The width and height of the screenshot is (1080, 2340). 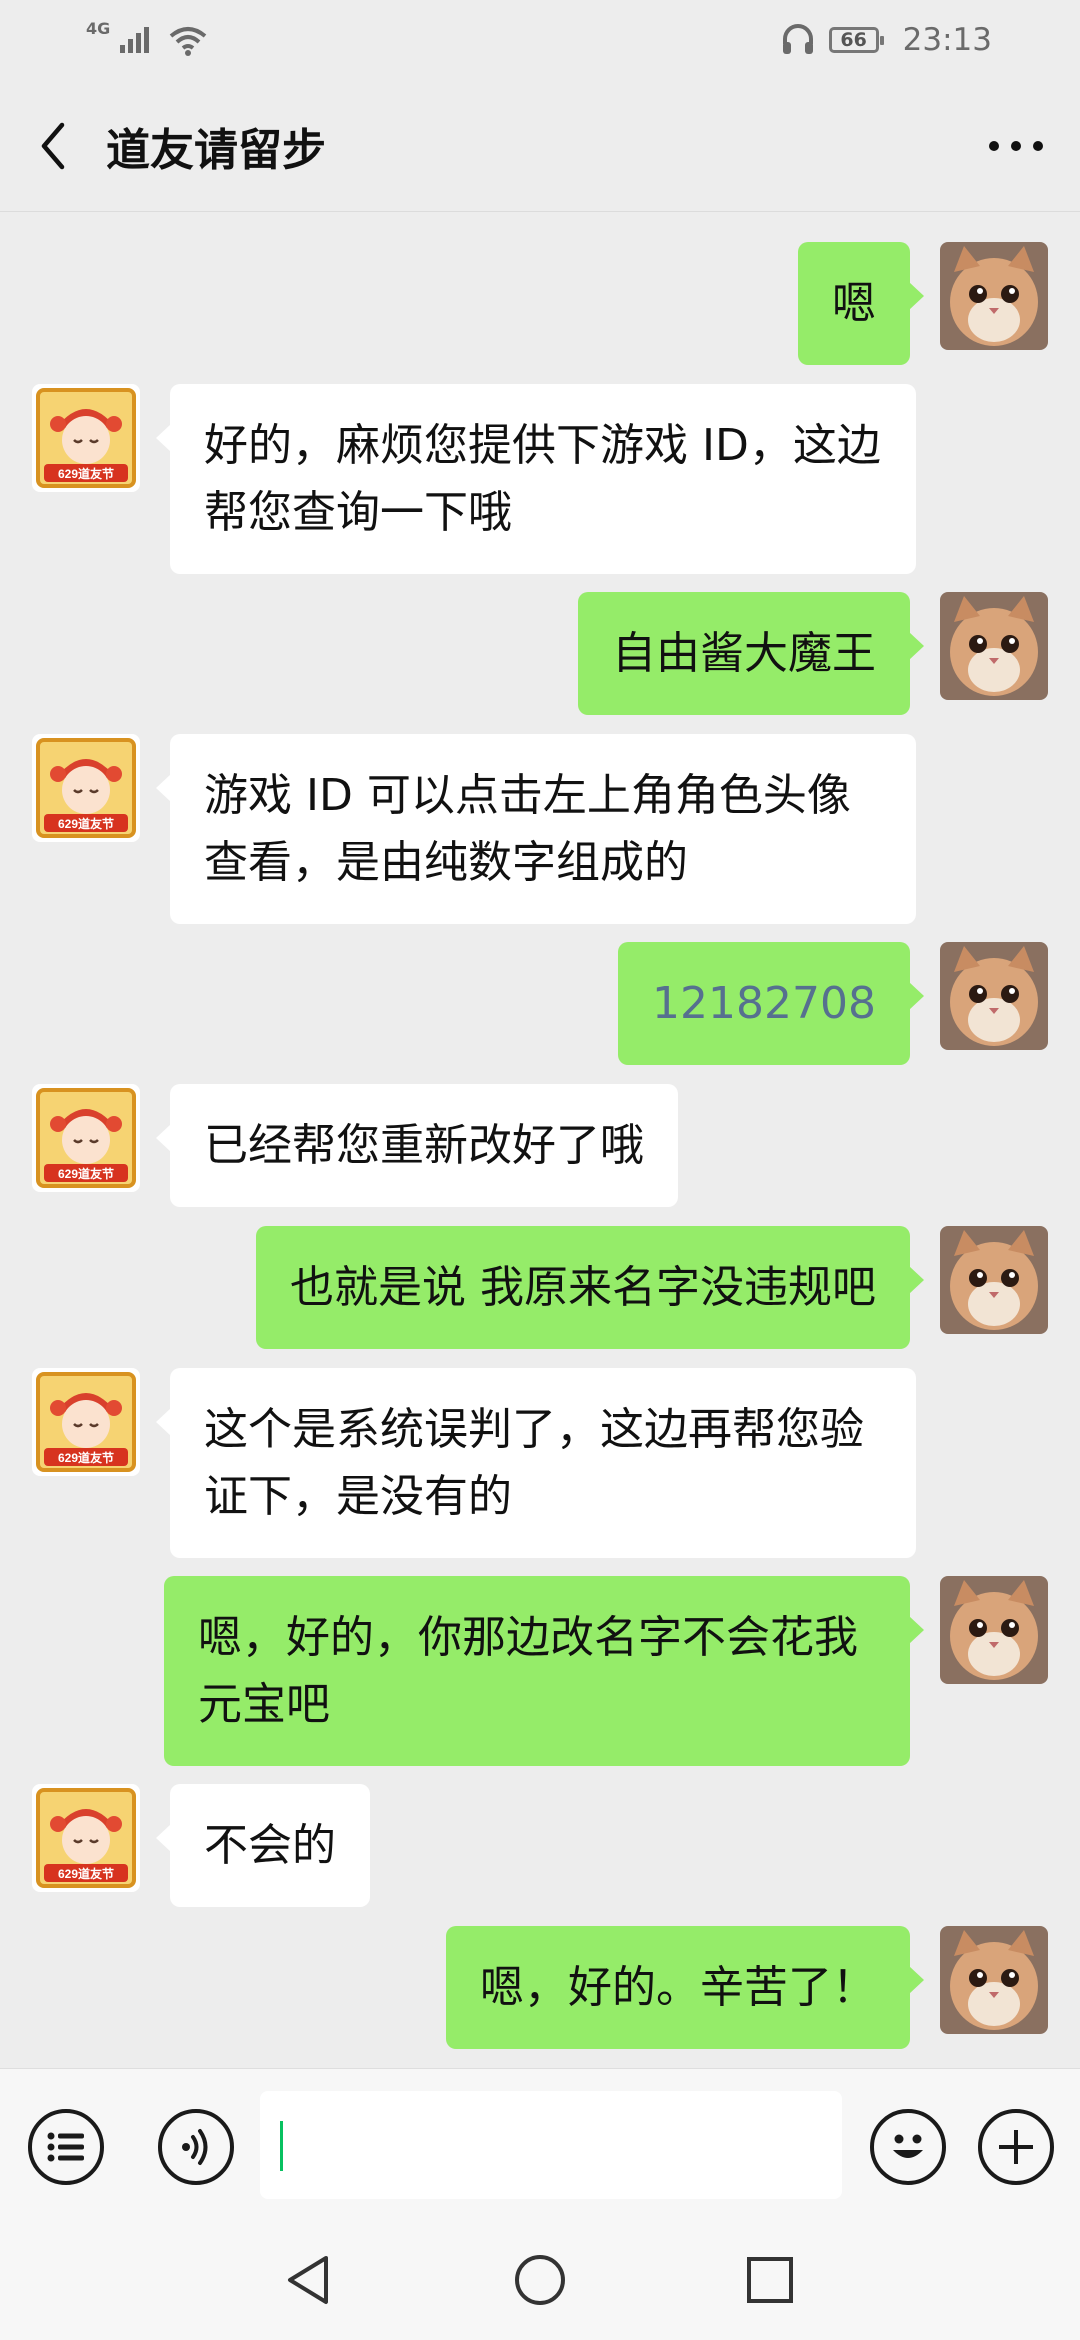 What do you see at coordinates (263, 1845) in the screenshot?
I see `message-bubble-incoming: 不会的` at bounding box center [263, 1845].